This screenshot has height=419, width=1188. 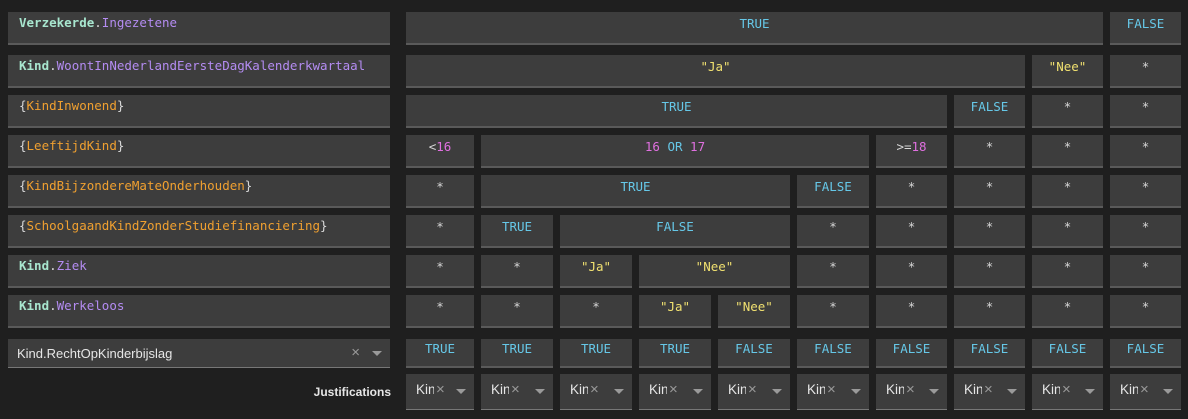 I want to click on condition-label: {LeeftijdKind}, so click(x=199, y=151).